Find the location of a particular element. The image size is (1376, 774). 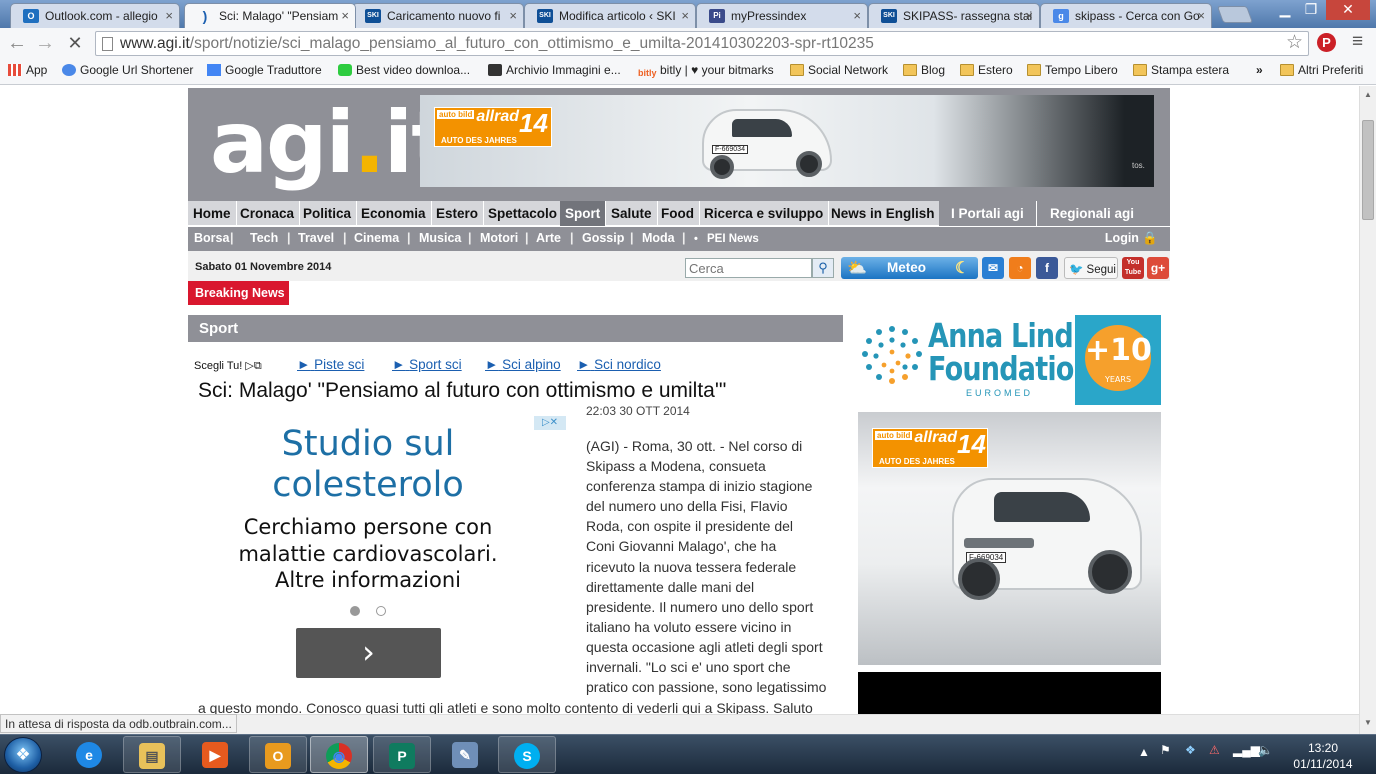

nav-i-portali-agi: I Portali agi is located at coordinates (988, 213).